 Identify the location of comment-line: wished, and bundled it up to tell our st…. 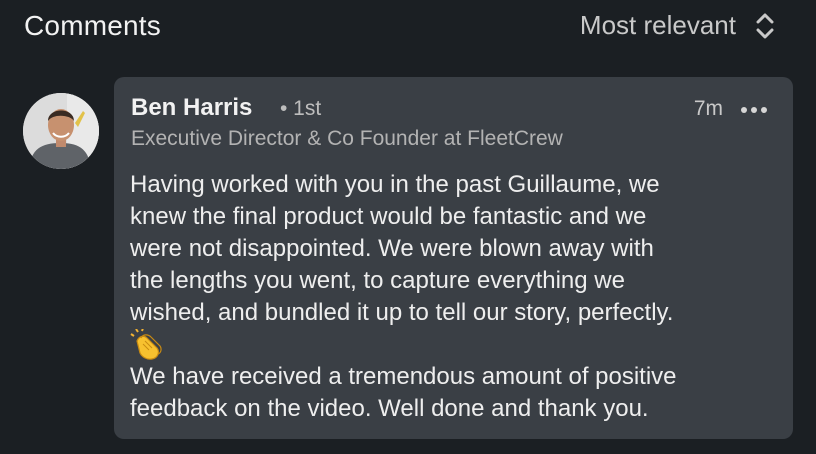
(402, 312).